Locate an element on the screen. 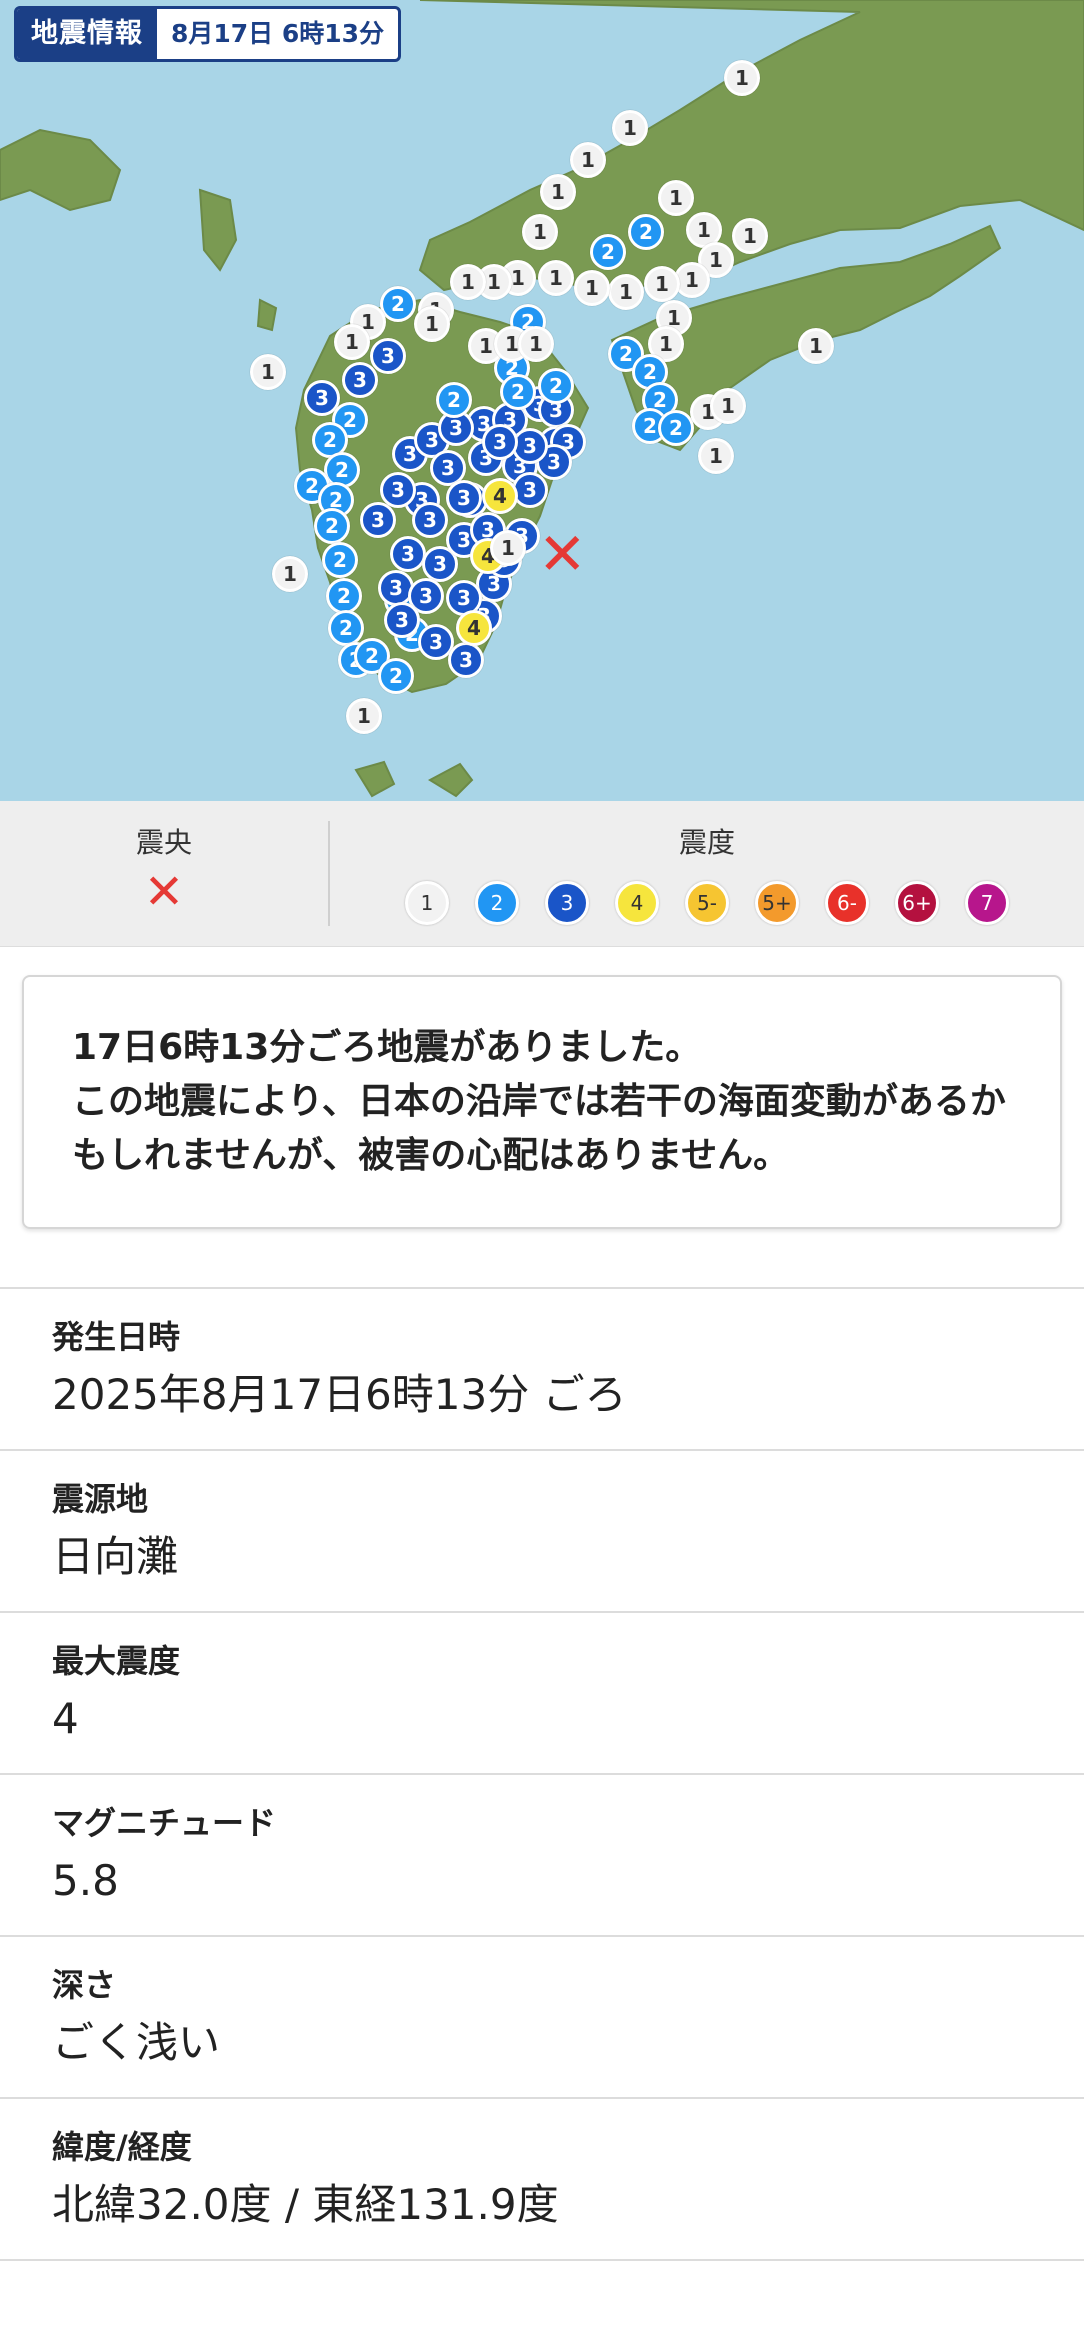 The width and height of the screenshot is (1084, 2347). intensity-chip: 6+ is located at coordinates (917, 903).